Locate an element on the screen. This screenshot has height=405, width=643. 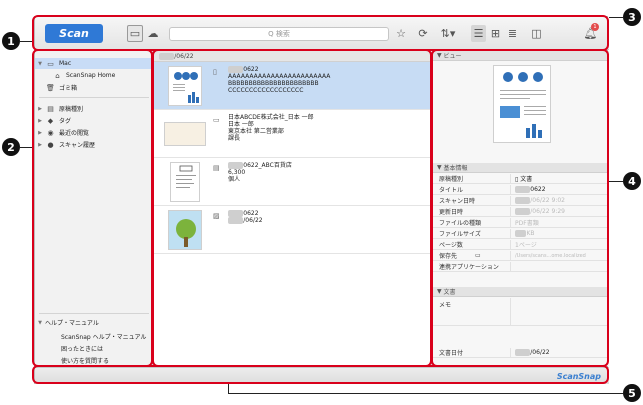
callout-4: 4 is located at coordinates (632, 181).